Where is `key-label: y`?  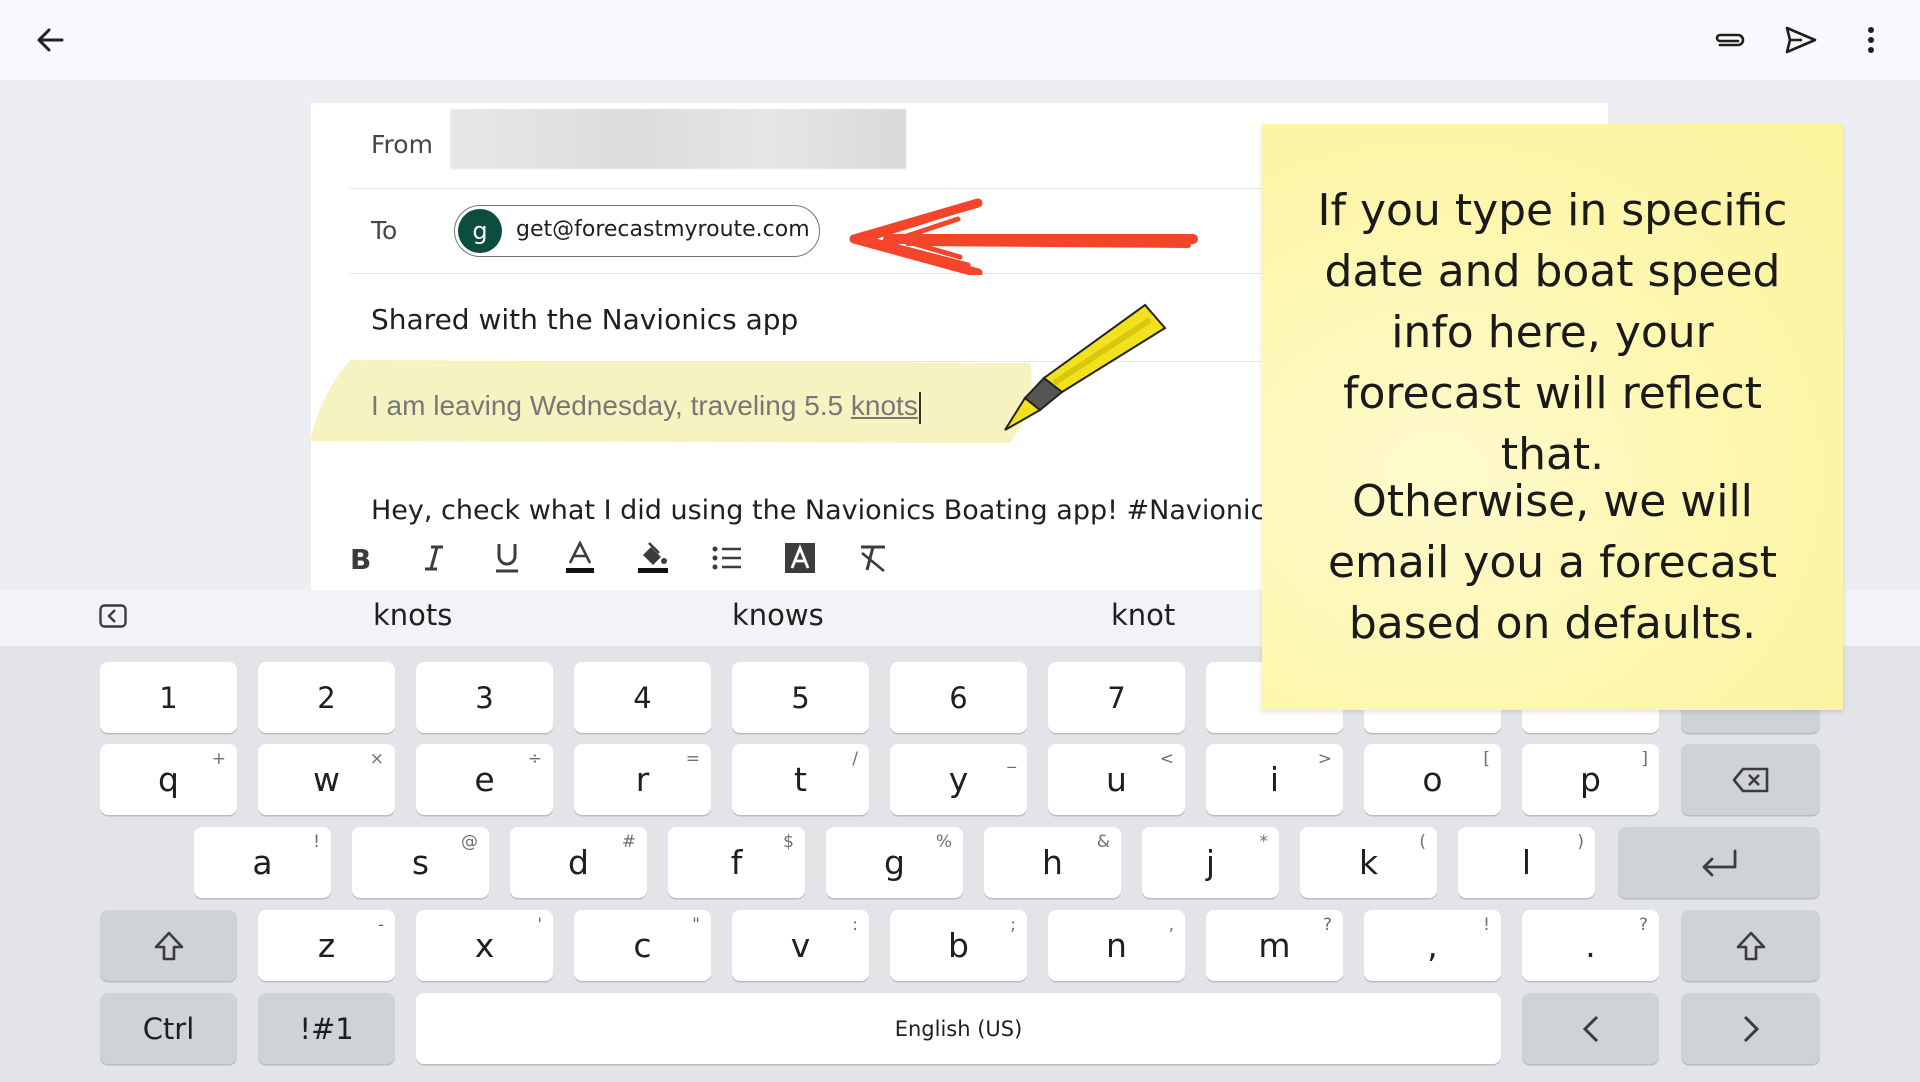 key-label: y is located at coordinates (958, 779).